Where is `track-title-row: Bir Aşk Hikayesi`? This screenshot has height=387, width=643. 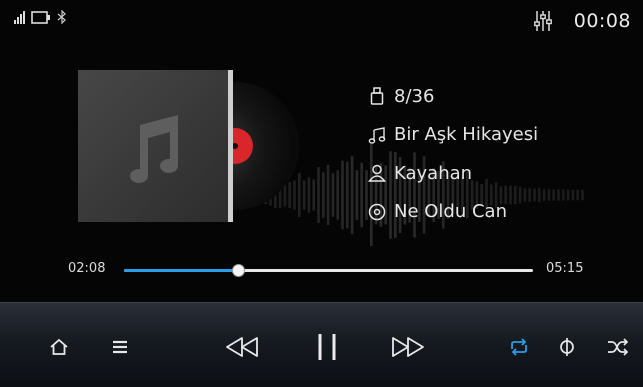
track-title-row: Bir Aşk Hikayesi is located at coordinates (453, 135).